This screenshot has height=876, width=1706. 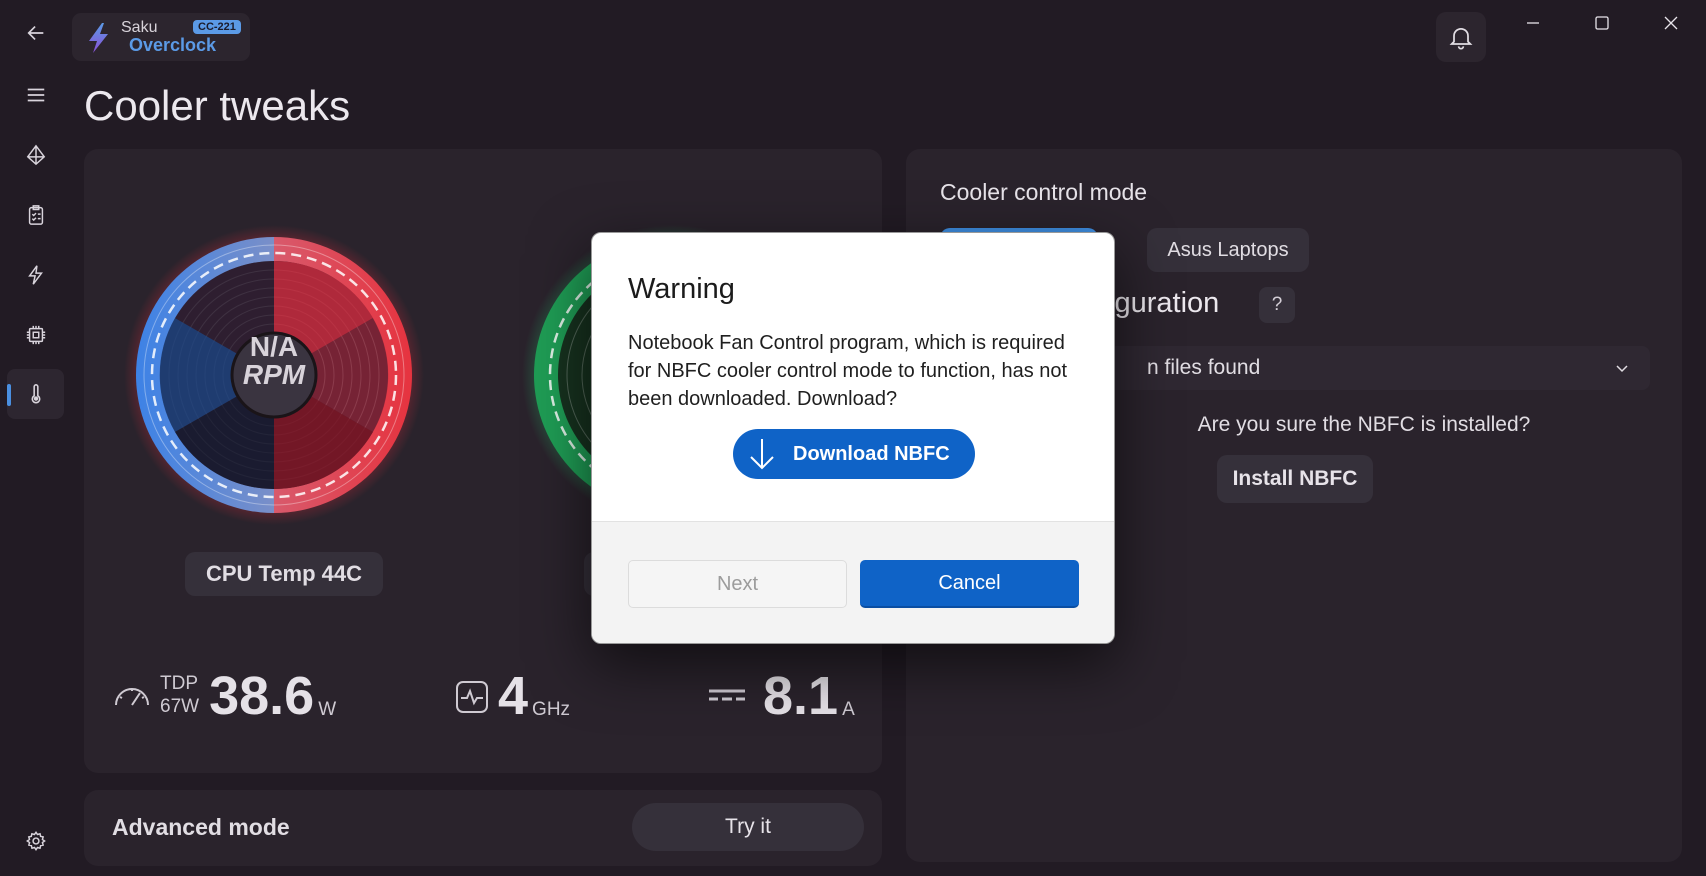 What do you see at coordinates (853, 582) in the screenshot?
I see `dialog-footer: Next Cancel` at bounding box center [853, 582].